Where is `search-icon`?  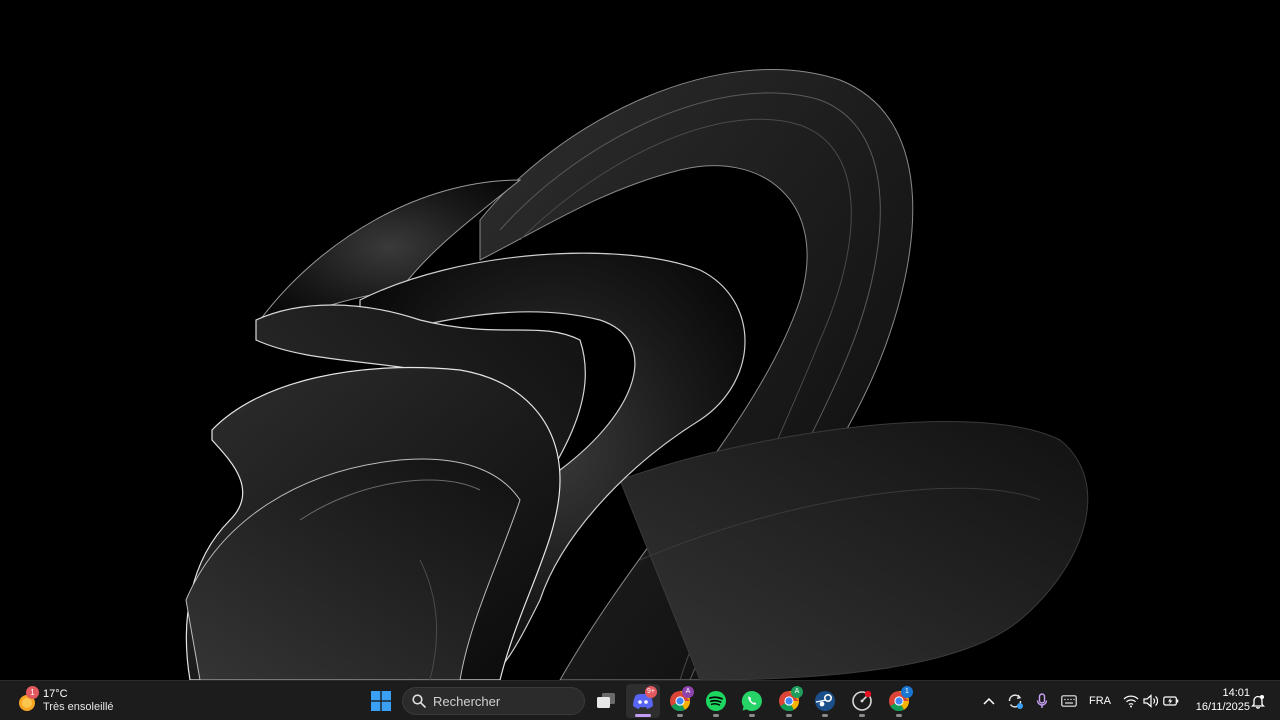 search-icon is located at coordinates (419, 701).